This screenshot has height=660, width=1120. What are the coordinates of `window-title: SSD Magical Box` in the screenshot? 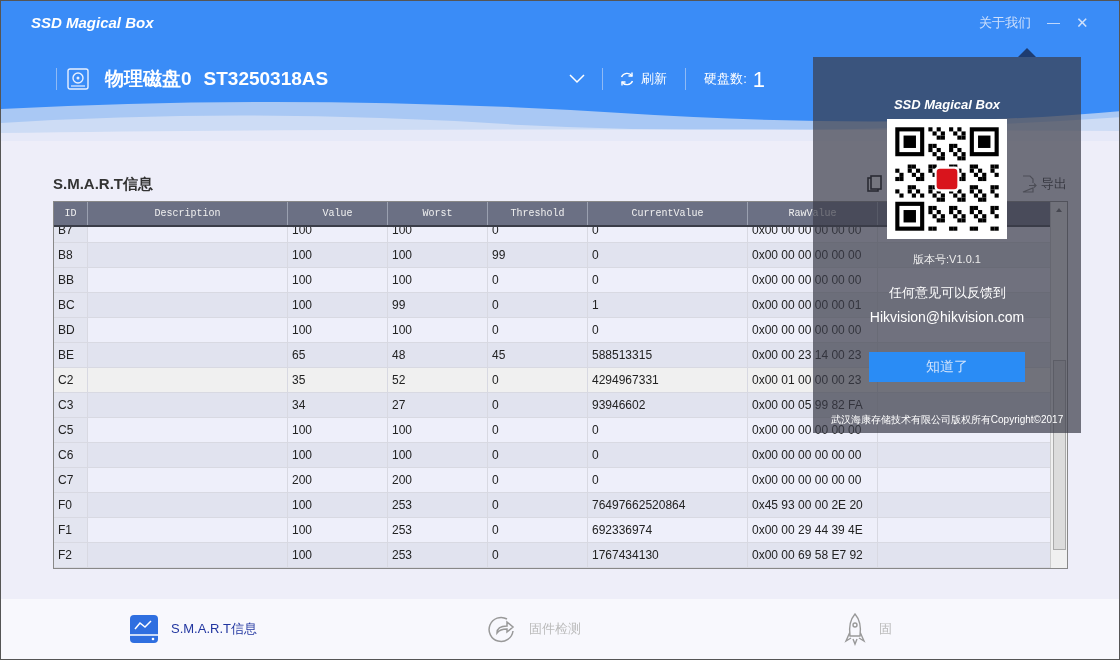 It's located at (92, 22).